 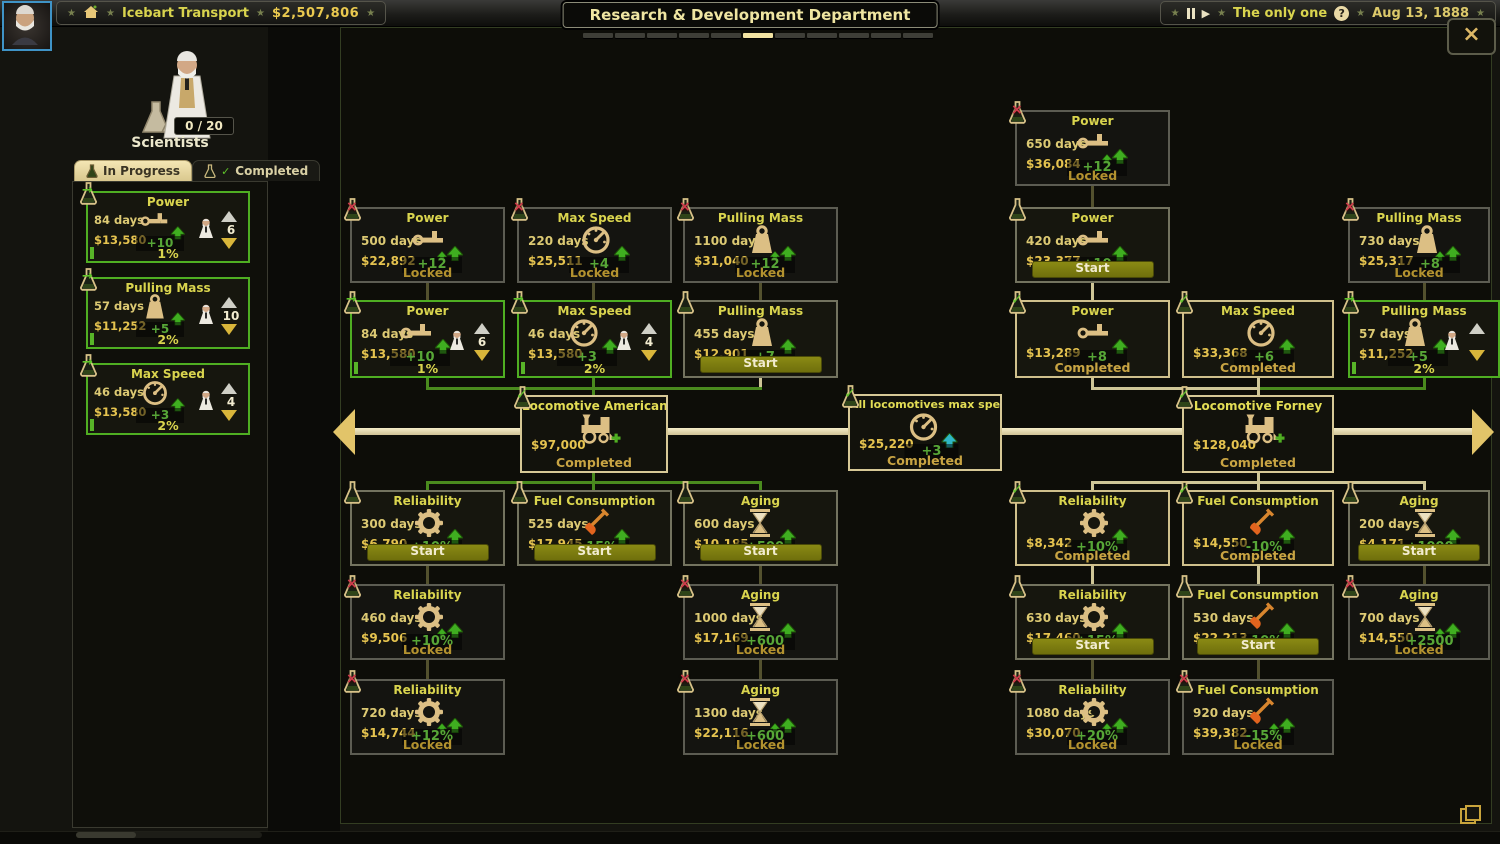 I want to click on tech-node-title: Fuel Consumption, so click(x=1258, y=690).